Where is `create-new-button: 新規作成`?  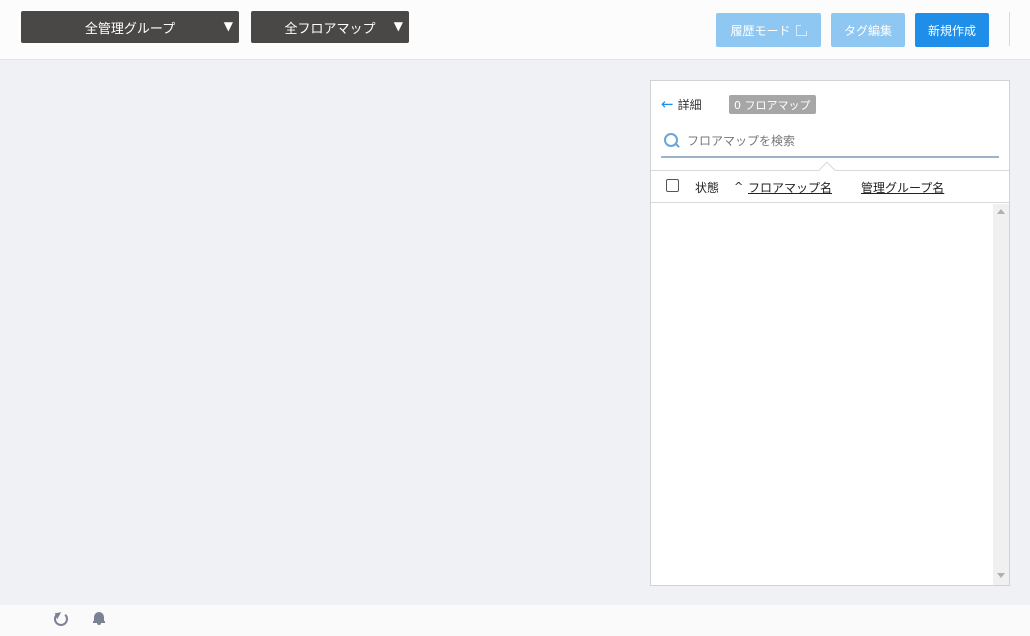 create-new-button: 新規作成 is located at coordinates (952, 30).